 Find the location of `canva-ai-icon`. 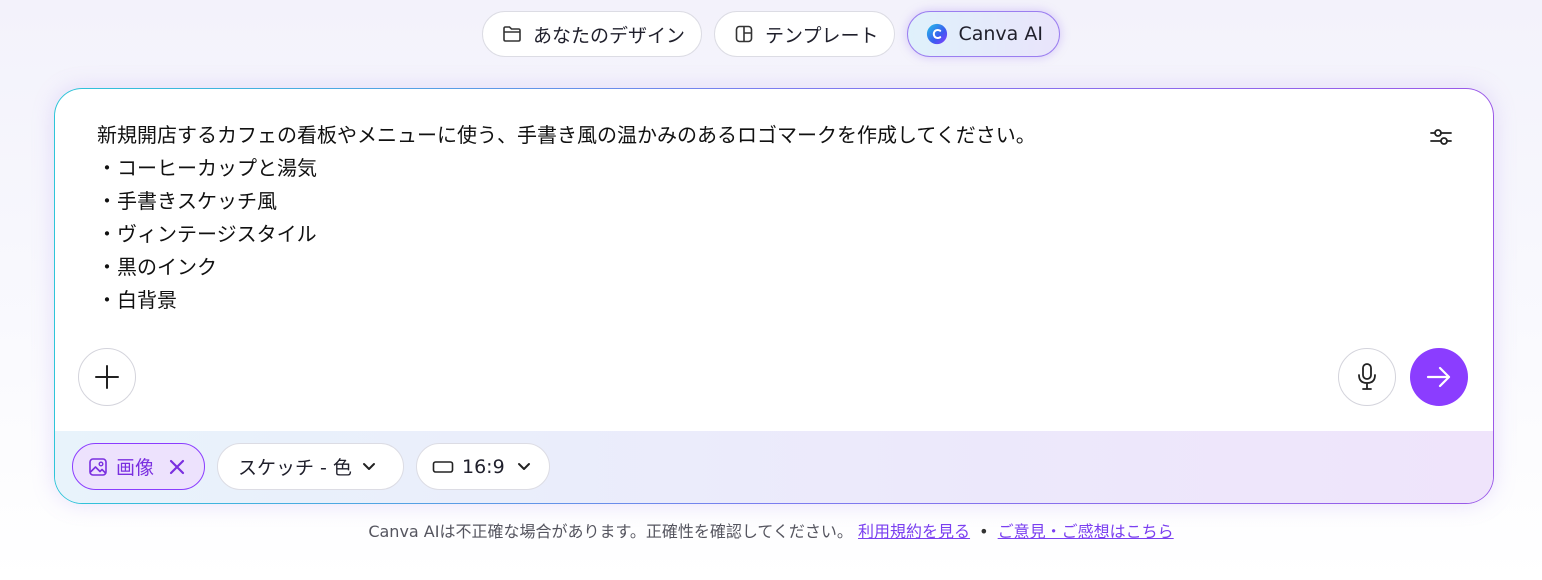

canva-ai-icon is located at coordinates (937, 34).